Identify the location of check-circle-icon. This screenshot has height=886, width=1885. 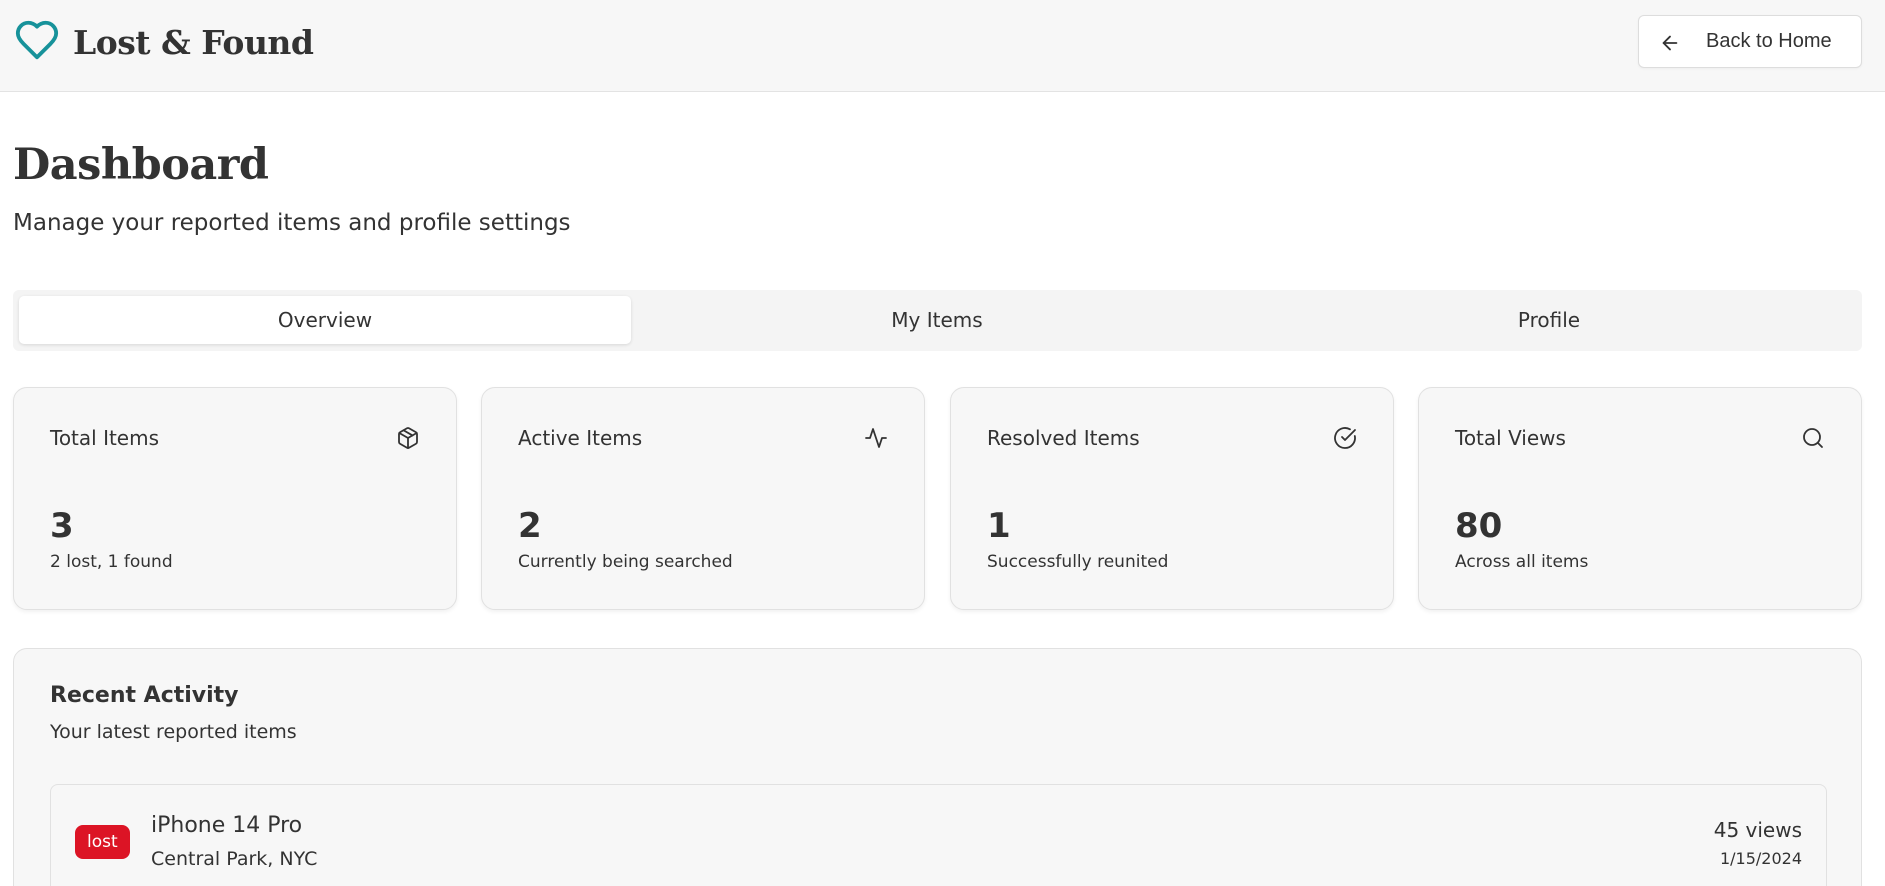
(1345, 438).